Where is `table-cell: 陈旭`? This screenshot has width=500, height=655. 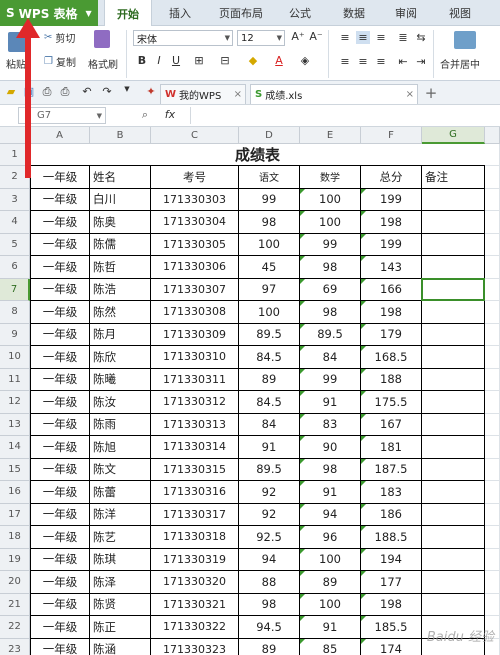
table-cell: 陈旭 is located at coordinates (120, 447).